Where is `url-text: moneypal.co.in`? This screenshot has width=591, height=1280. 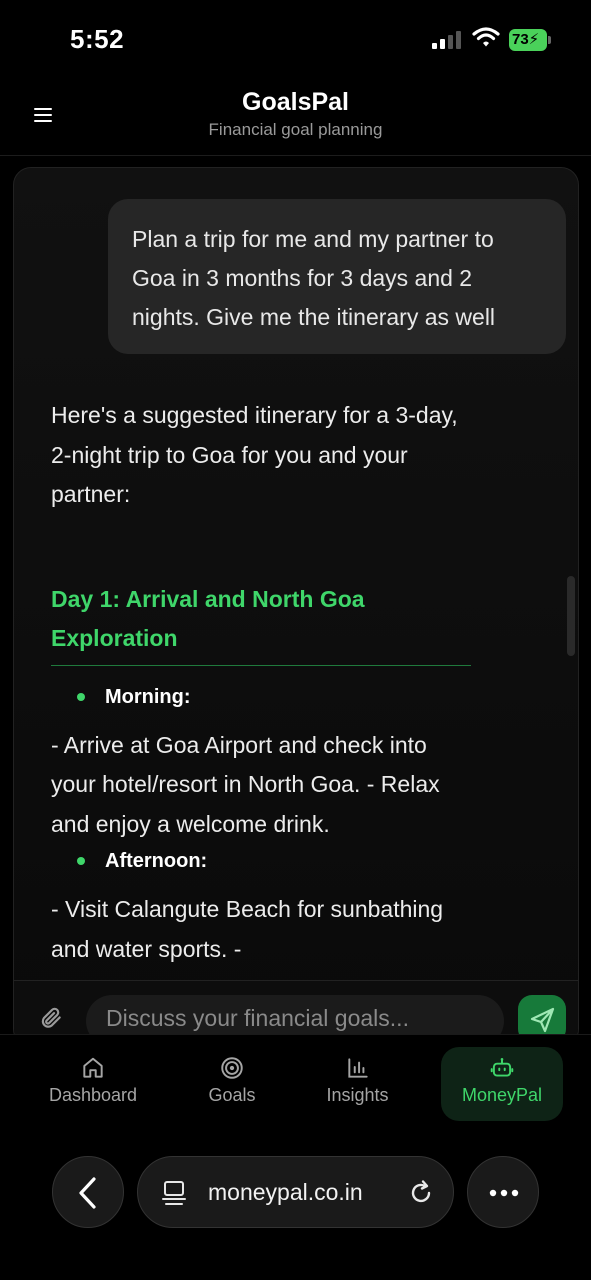 url-text: moneypal.co.in is located at coordinates (285, 1192).